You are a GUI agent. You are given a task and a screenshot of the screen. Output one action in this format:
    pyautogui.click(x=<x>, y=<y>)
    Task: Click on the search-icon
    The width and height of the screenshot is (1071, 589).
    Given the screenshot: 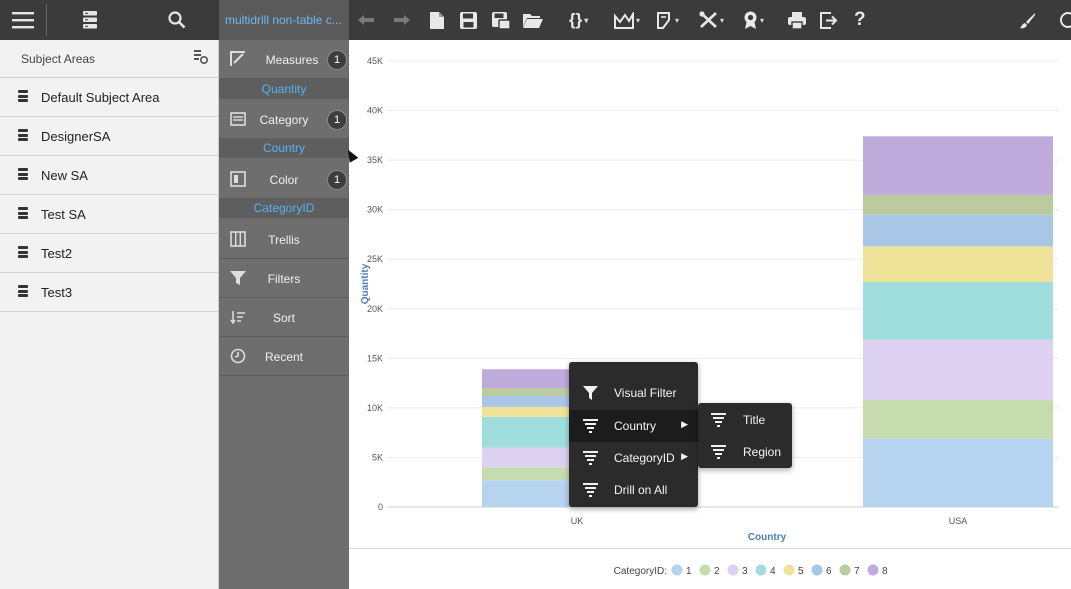 What is the action you would take?
    pyautogui.click(x=177, y=20)
    